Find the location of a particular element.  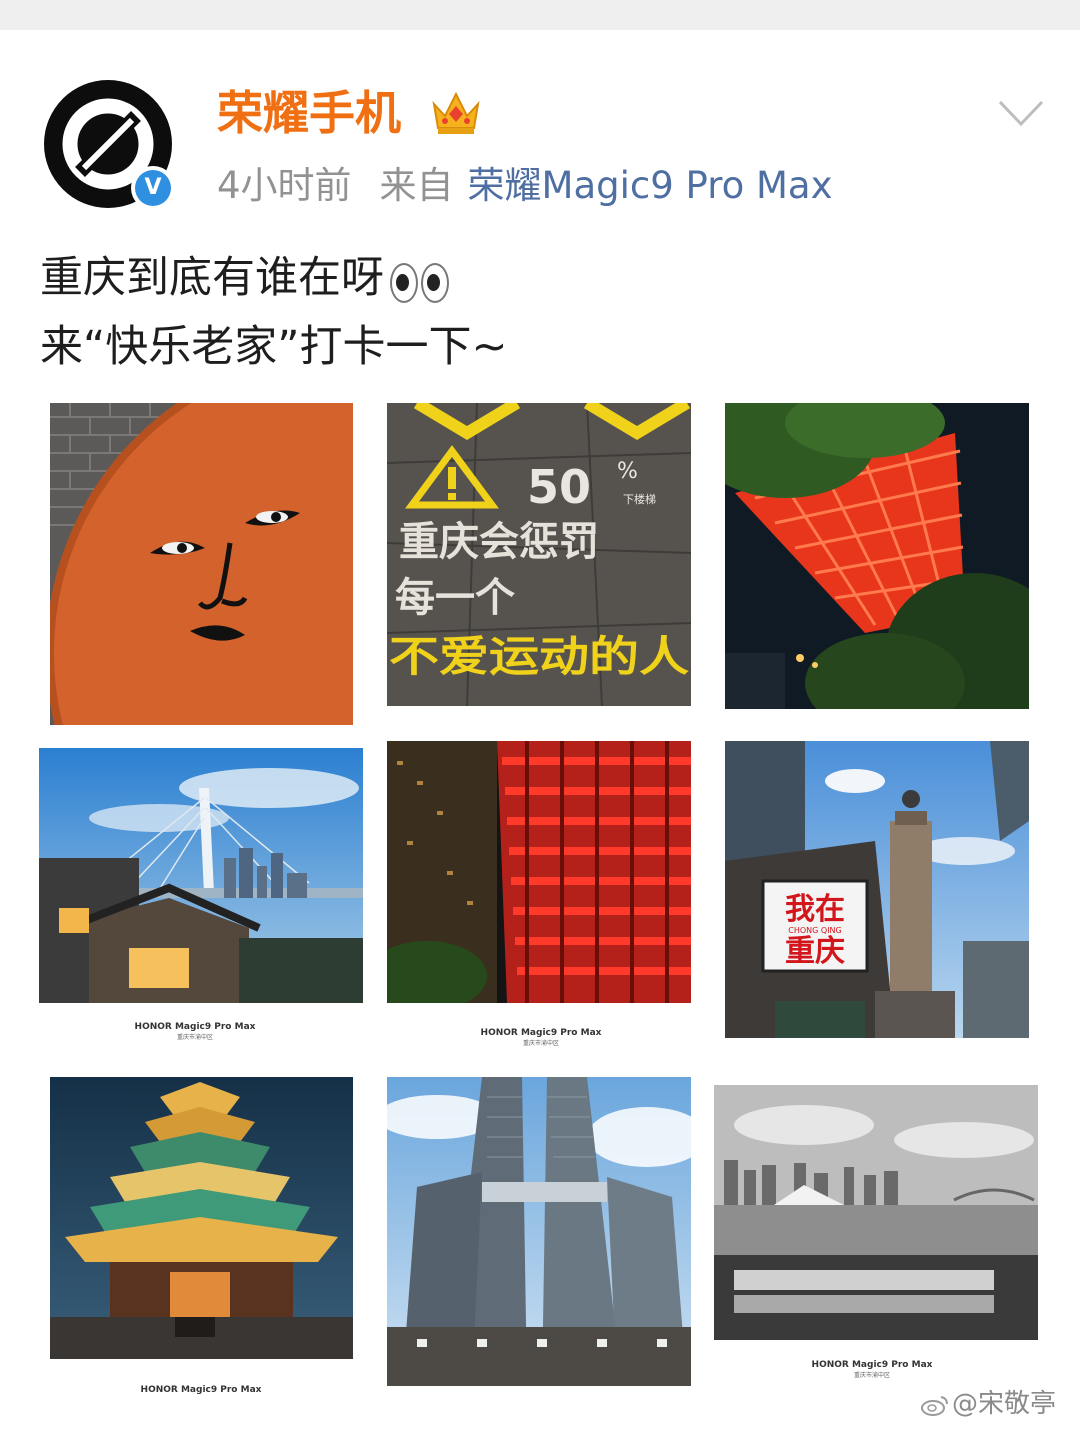

photo-5-caption: HONOR Magic9 Pro Max 重庆市渝中区 is located at coordinates (541, 1038).